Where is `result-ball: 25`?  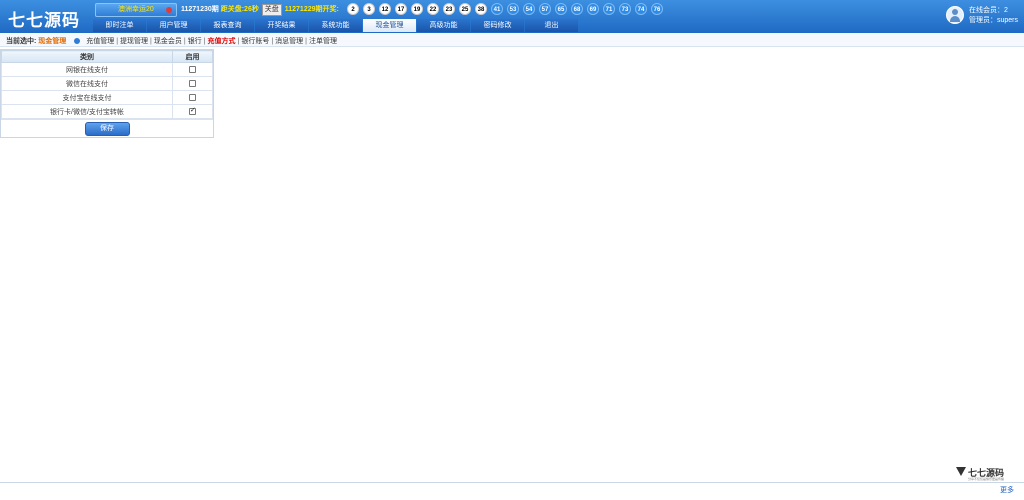
result-ball: 25 is located at coordinates (465, 9).